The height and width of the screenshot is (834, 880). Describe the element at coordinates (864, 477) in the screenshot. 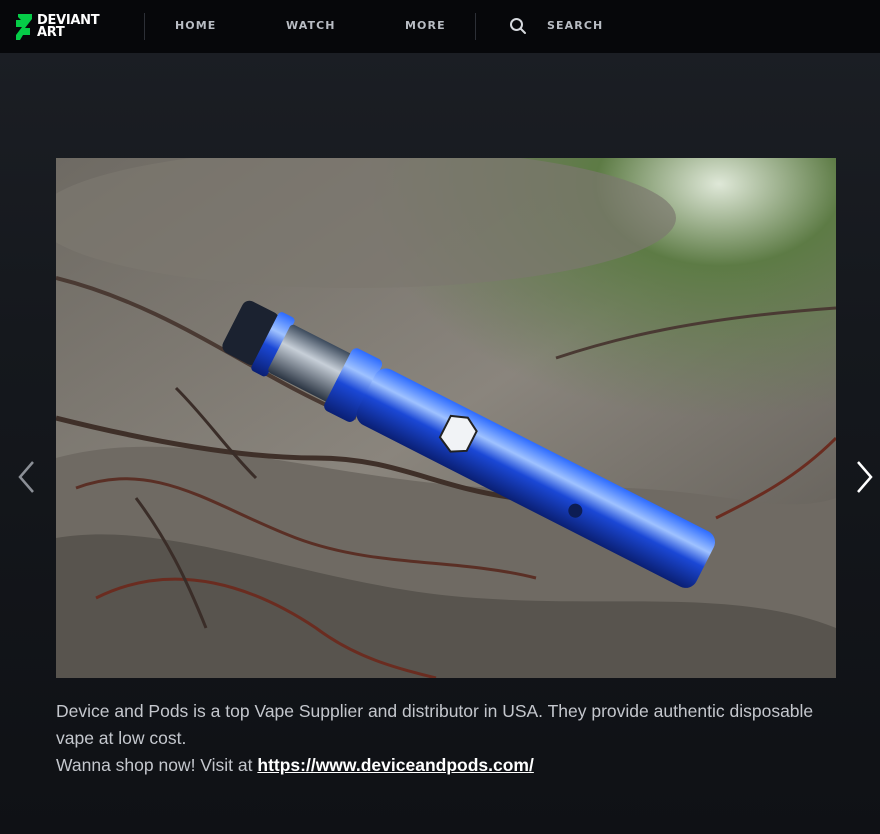

I see `chevron-right-icon` at that location.